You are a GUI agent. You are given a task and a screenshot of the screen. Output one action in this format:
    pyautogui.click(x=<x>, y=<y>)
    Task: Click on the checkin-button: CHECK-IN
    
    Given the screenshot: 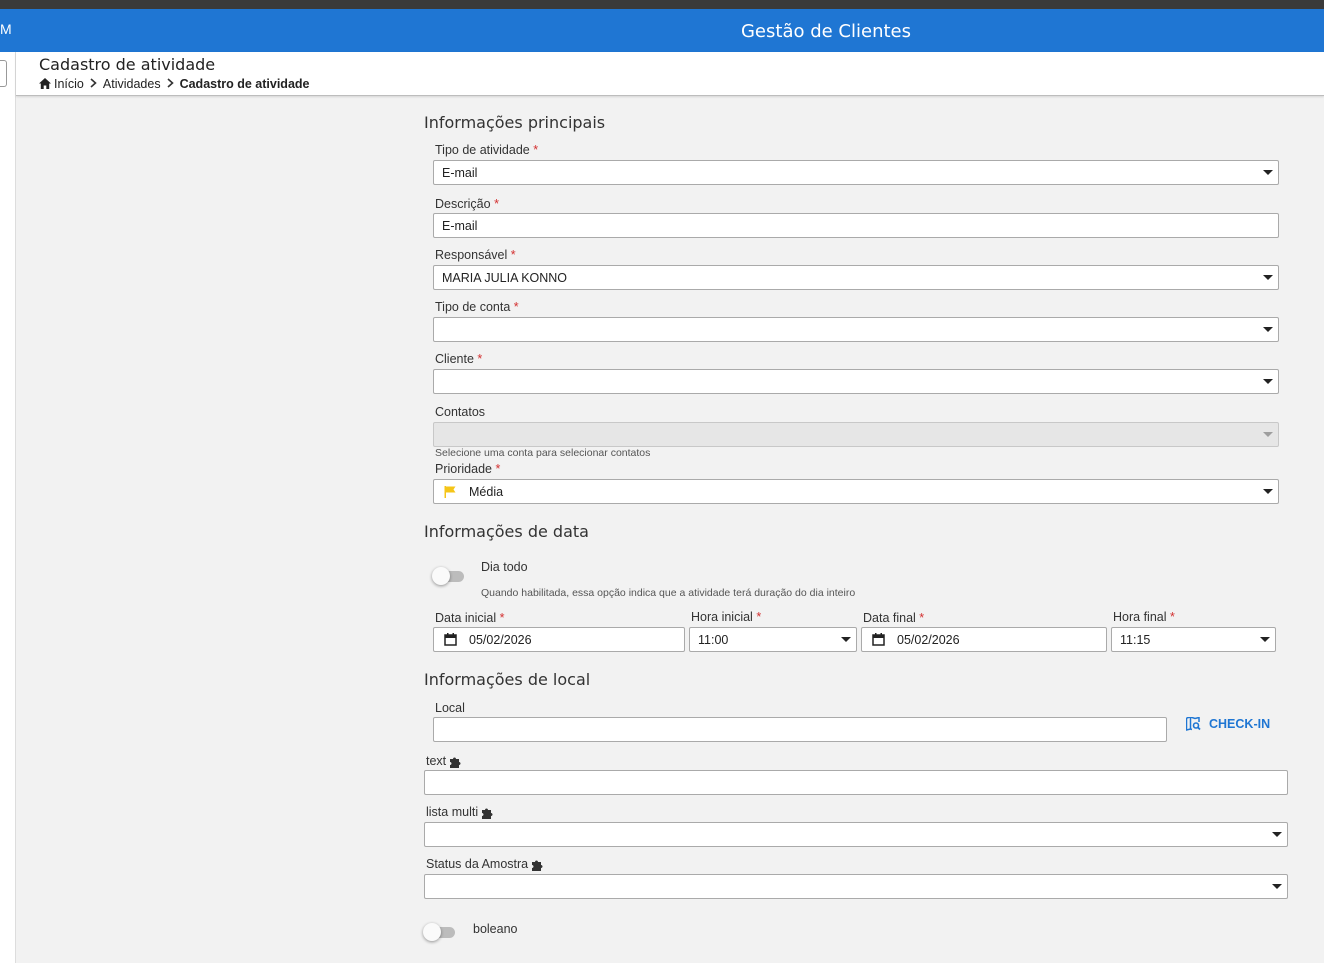 What is the action you would take?
    pyautogui.click(x=1228, y=724)
    